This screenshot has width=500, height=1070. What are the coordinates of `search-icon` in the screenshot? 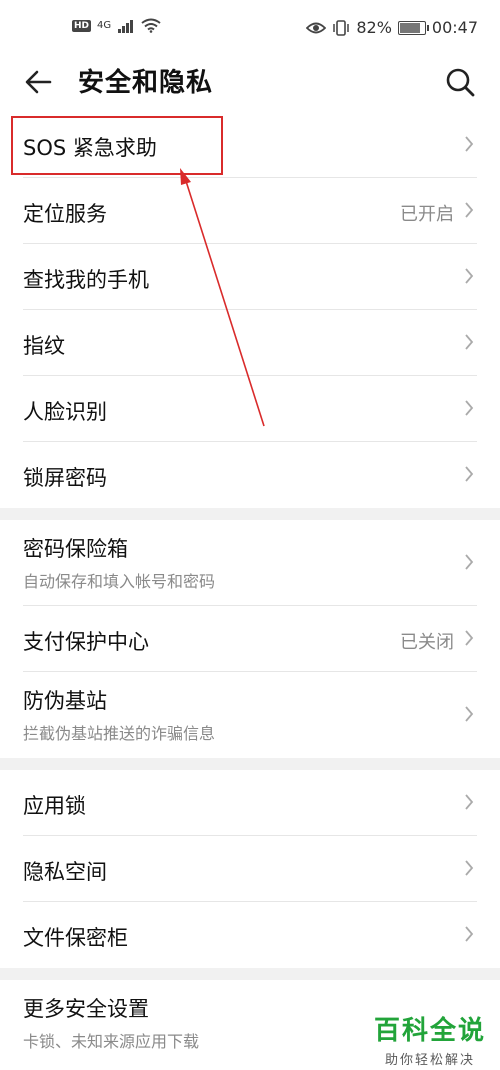 It's located at (460, 82).